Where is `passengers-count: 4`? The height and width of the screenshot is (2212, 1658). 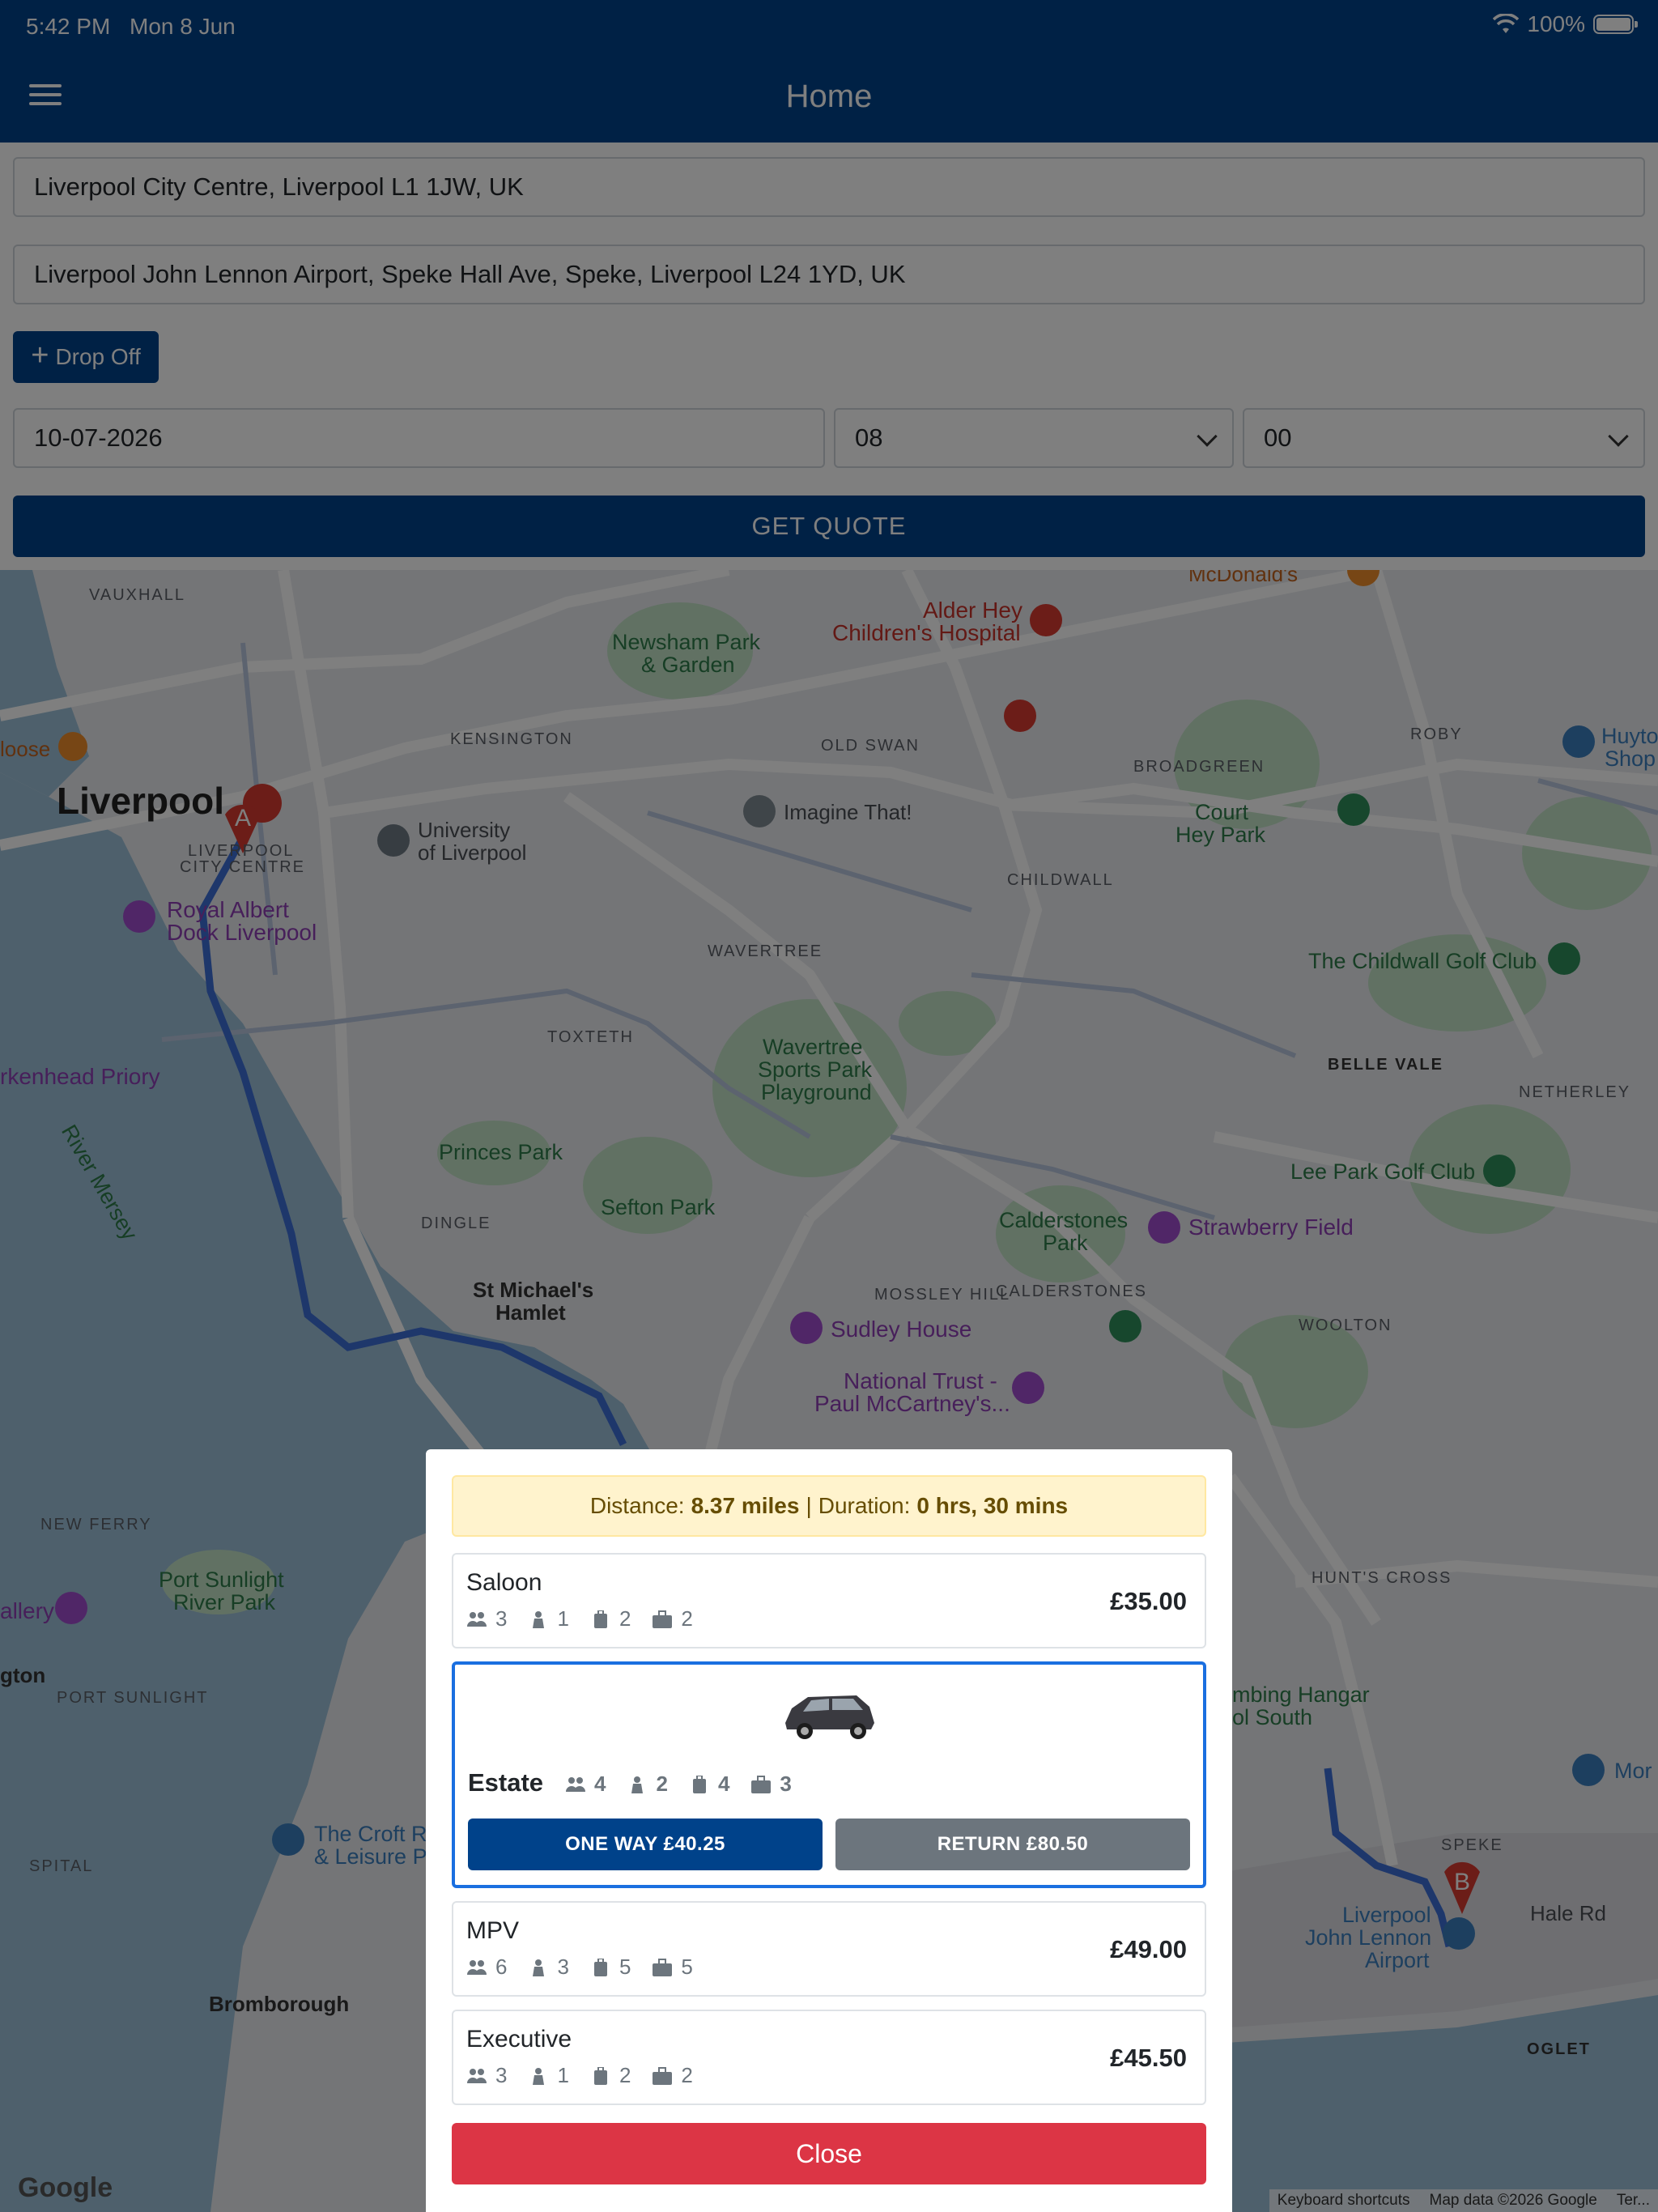
passengers-count: 4 is located at coordinates (600, 1784).